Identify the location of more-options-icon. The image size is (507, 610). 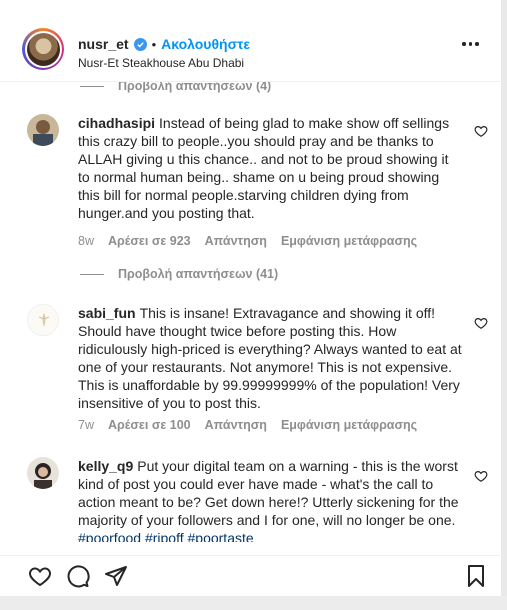
(470, 44).